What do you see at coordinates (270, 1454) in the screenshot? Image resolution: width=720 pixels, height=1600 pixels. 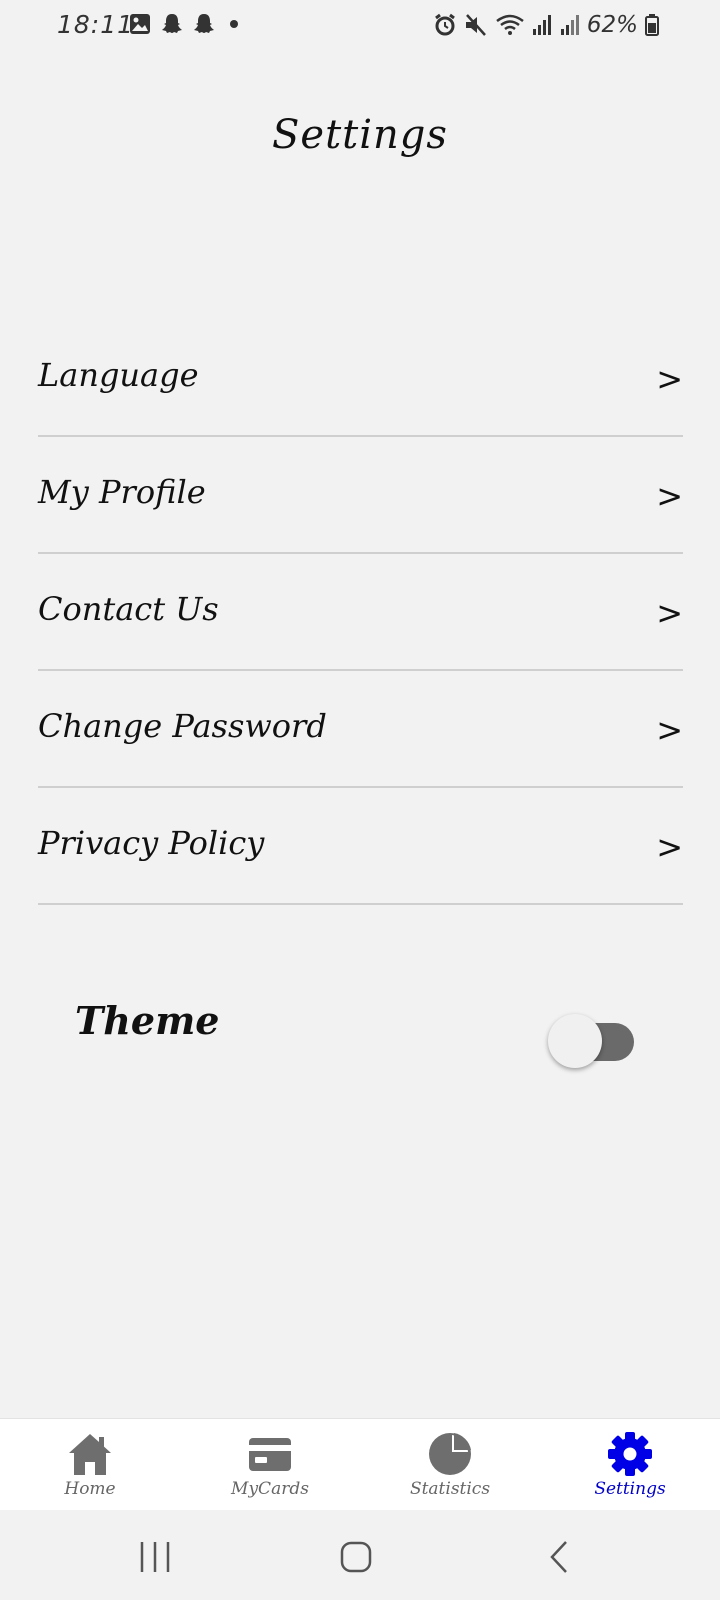 I see `card-icon` at bounding box center [270, 1454].